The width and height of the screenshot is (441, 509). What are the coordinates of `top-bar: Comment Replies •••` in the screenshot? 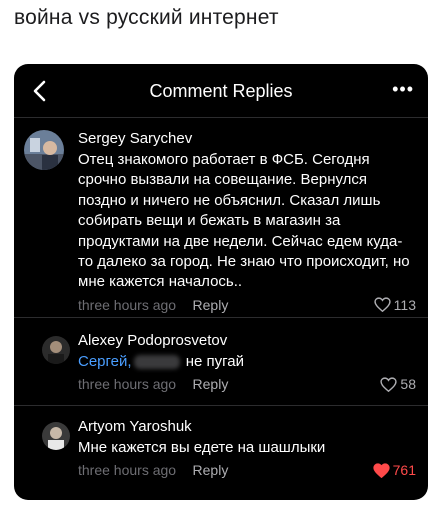 It's located at (221, 91).